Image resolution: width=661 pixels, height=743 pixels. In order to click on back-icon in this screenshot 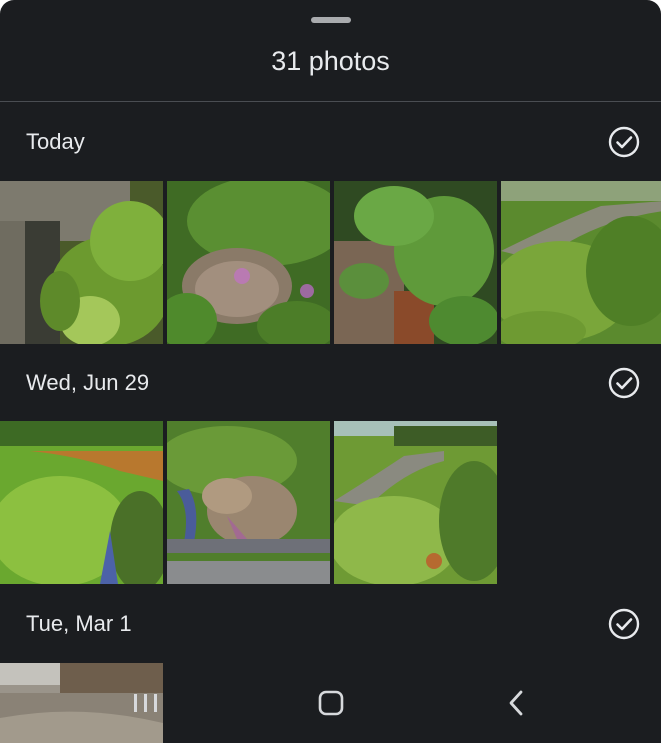, I will do `click(517, 703)`.